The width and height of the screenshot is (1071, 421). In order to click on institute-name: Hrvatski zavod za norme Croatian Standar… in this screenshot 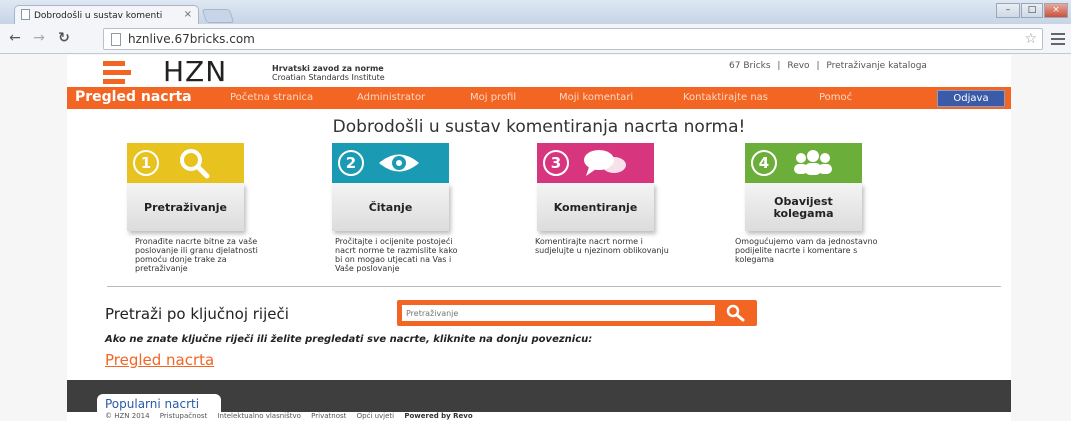, I will do `click(328, 73)`.